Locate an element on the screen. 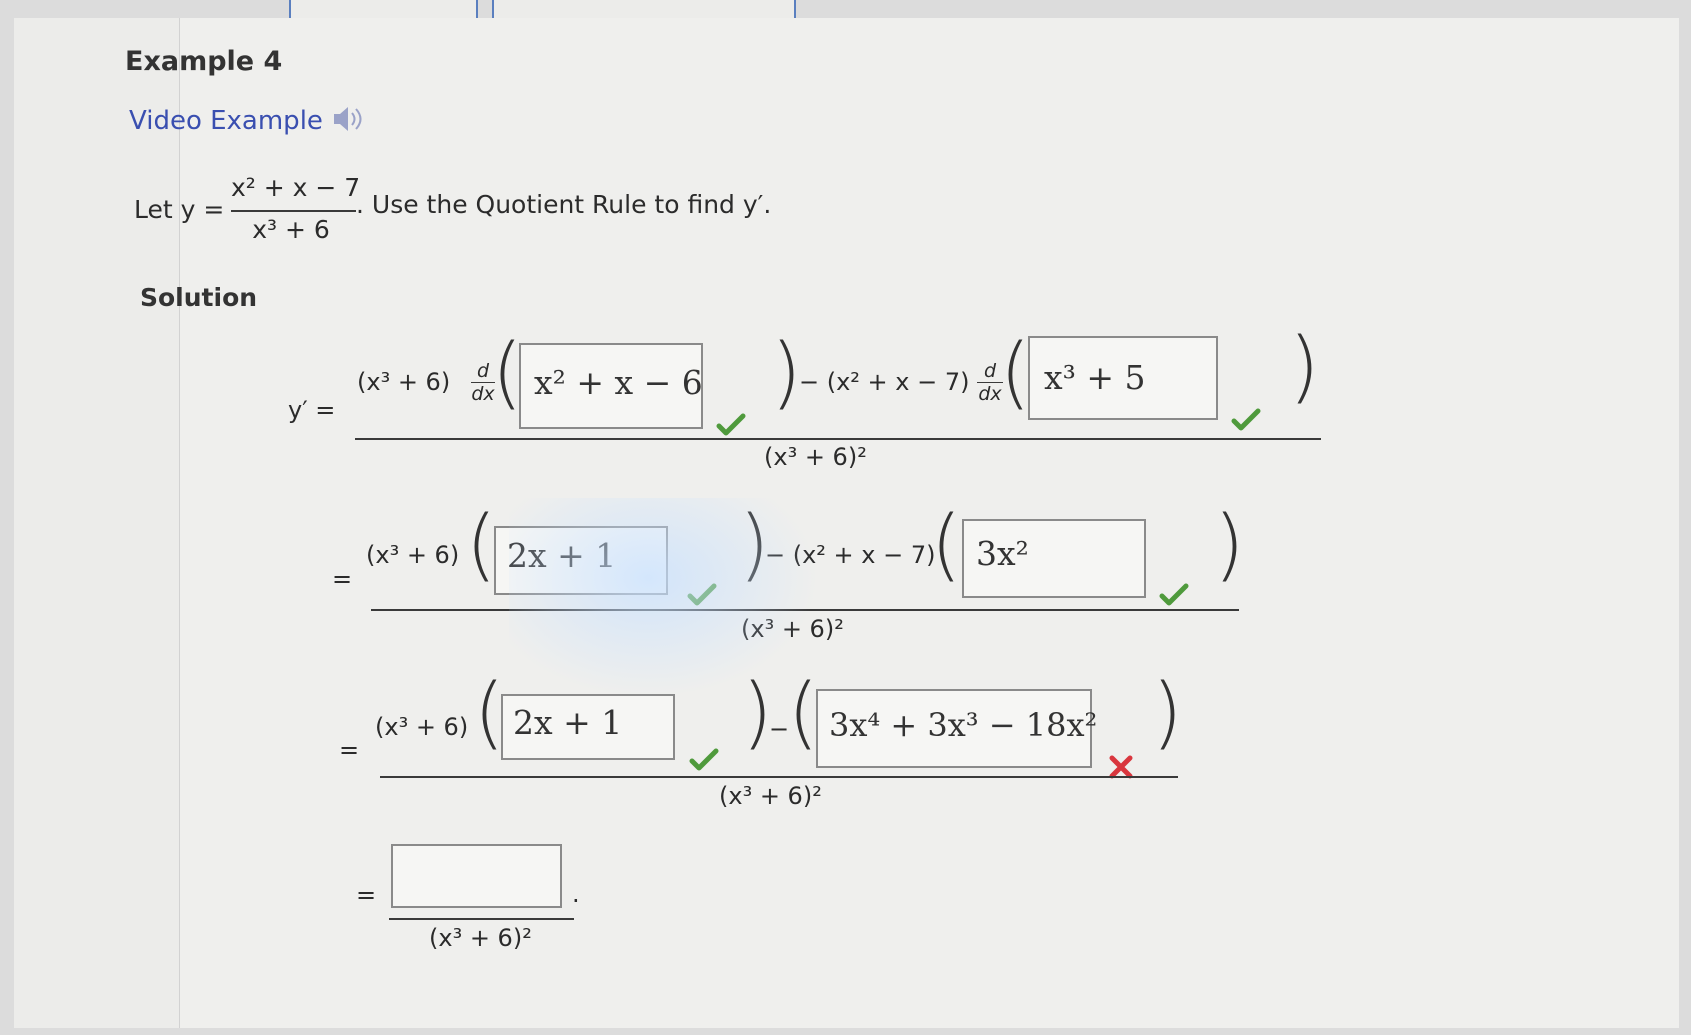 This screenshot has height=1035, width=1691. video-example-link: Video Example is located at coordinates (247, 119).